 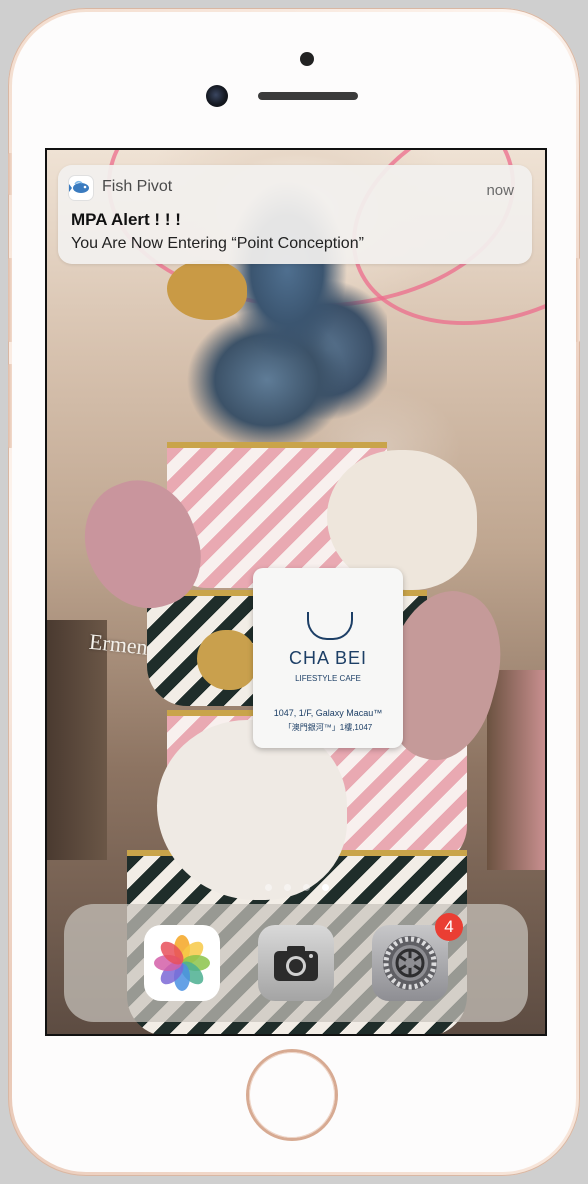 I want to click on camera-app-icon, so click(x=296, y=963).